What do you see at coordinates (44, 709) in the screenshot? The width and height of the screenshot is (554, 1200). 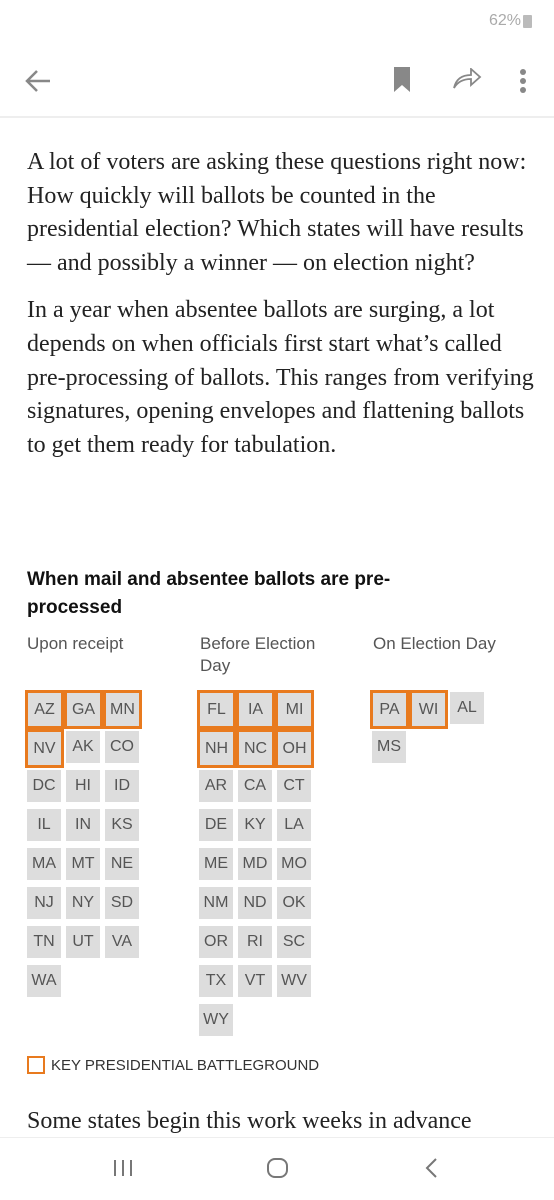 I see `state-tile-az: AZ` at bounding box center [44, 709].